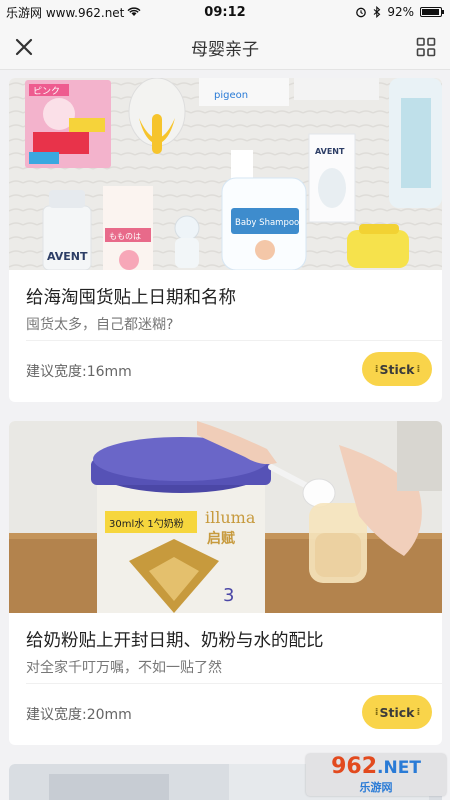  I want to click on bottle2-label: AVENT, so click(330, 151).